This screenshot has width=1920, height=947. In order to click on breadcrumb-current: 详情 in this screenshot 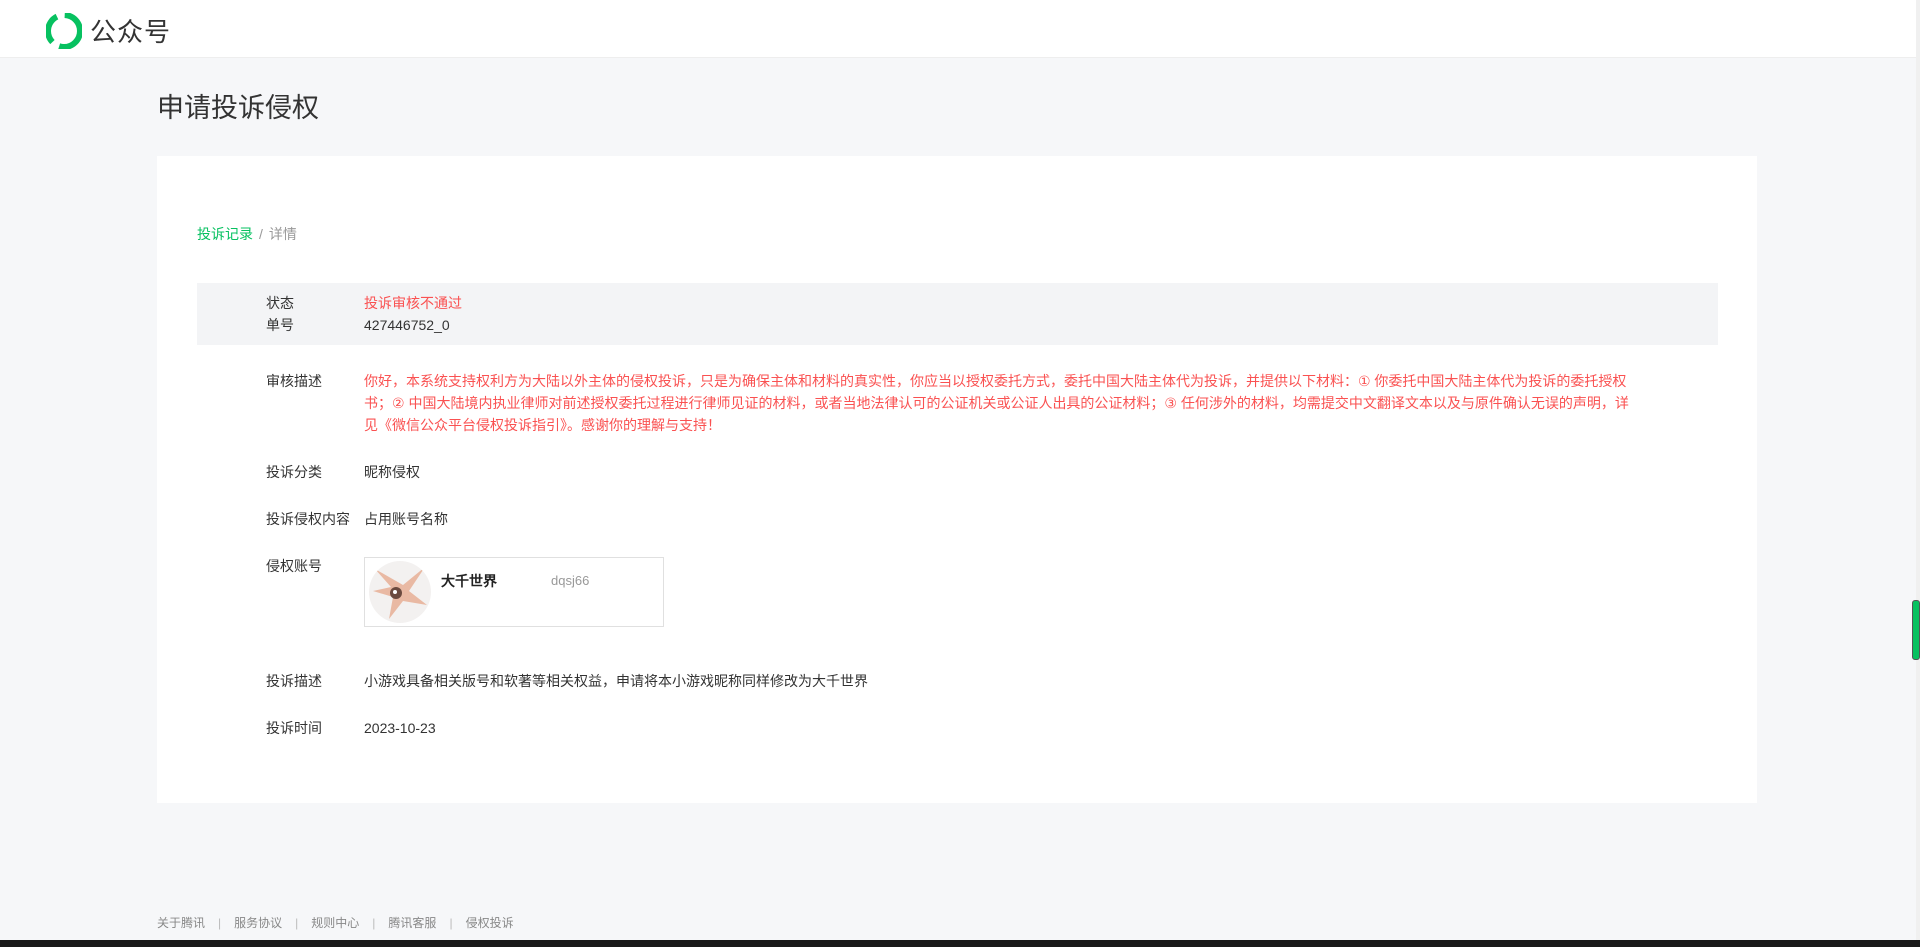, I will do `click(282, 234)`.